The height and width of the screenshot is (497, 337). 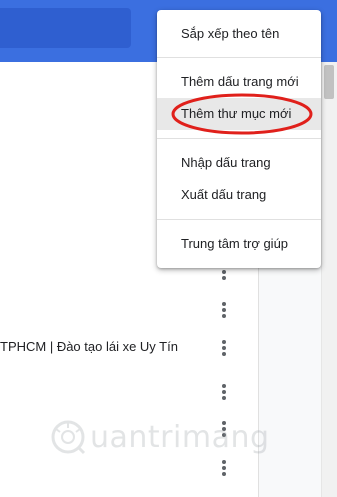 I want to click on menu-item-import-bookmarks: Nhập dấu trang, so click(x=239, y=163).